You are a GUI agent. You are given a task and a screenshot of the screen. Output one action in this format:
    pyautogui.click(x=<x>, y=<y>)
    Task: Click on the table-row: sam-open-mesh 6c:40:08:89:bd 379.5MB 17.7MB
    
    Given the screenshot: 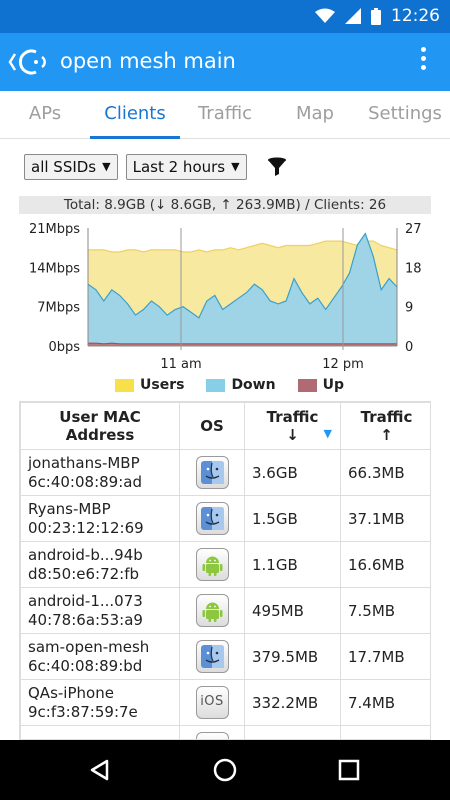 What is the action you would take?
    pyautogui.click(x=225, y=656)
    